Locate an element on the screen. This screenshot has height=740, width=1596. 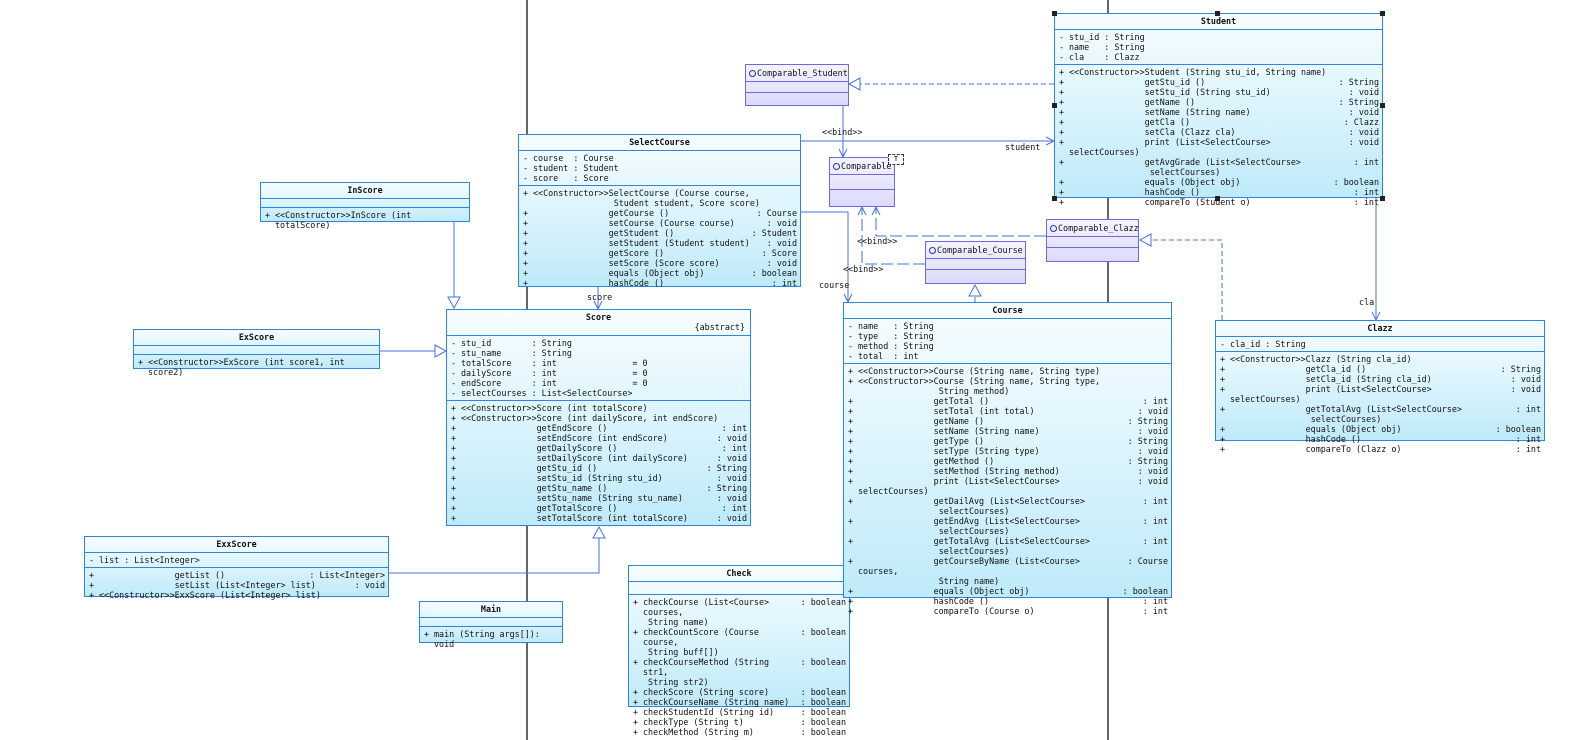
operation-row: + getType (): String is located at coordinates (1008, 441).